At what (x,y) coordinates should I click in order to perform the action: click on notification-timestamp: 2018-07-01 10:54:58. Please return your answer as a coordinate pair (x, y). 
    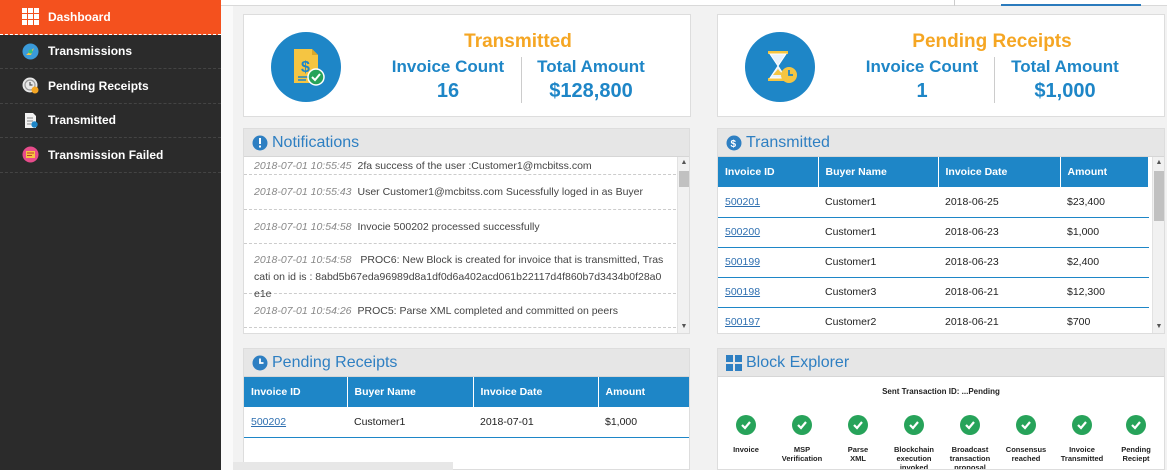
    Looking at the image, I should click on (303, 226).